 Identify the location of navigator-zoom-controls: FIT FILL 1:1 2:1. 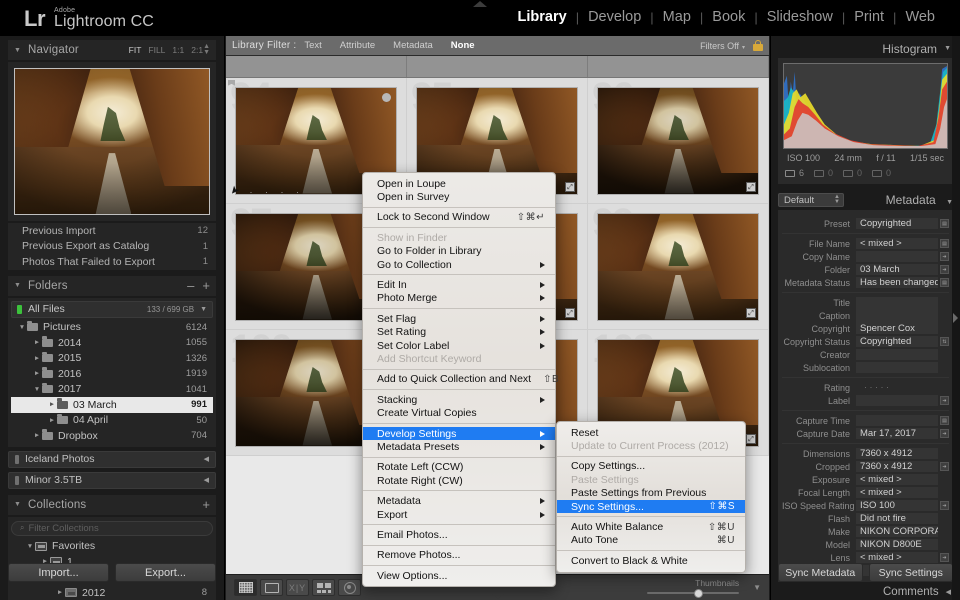
(166, 50).